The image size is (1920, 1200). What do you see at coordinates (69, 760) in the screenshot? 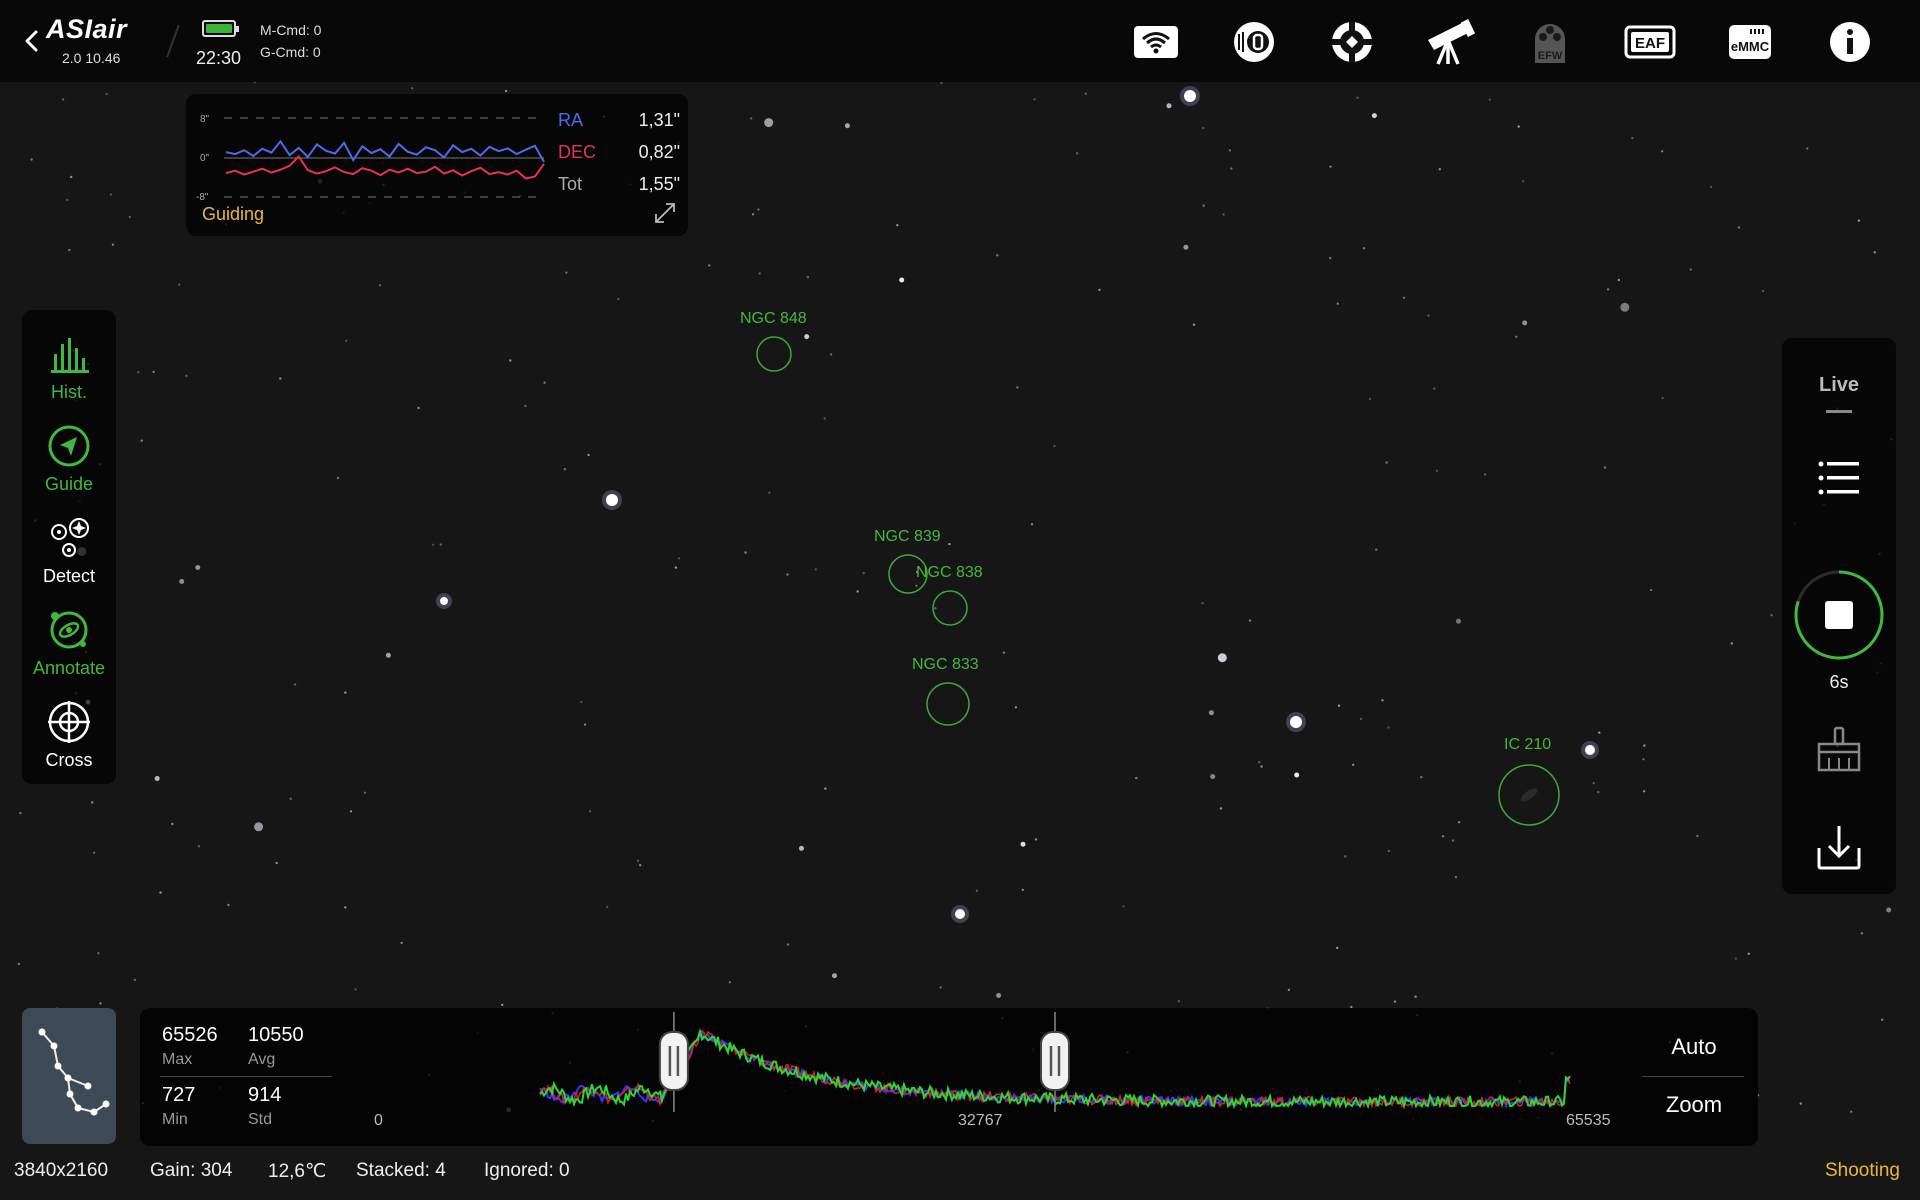
I see `tool-cross-label: Cross` at bounding box center [69, 760].